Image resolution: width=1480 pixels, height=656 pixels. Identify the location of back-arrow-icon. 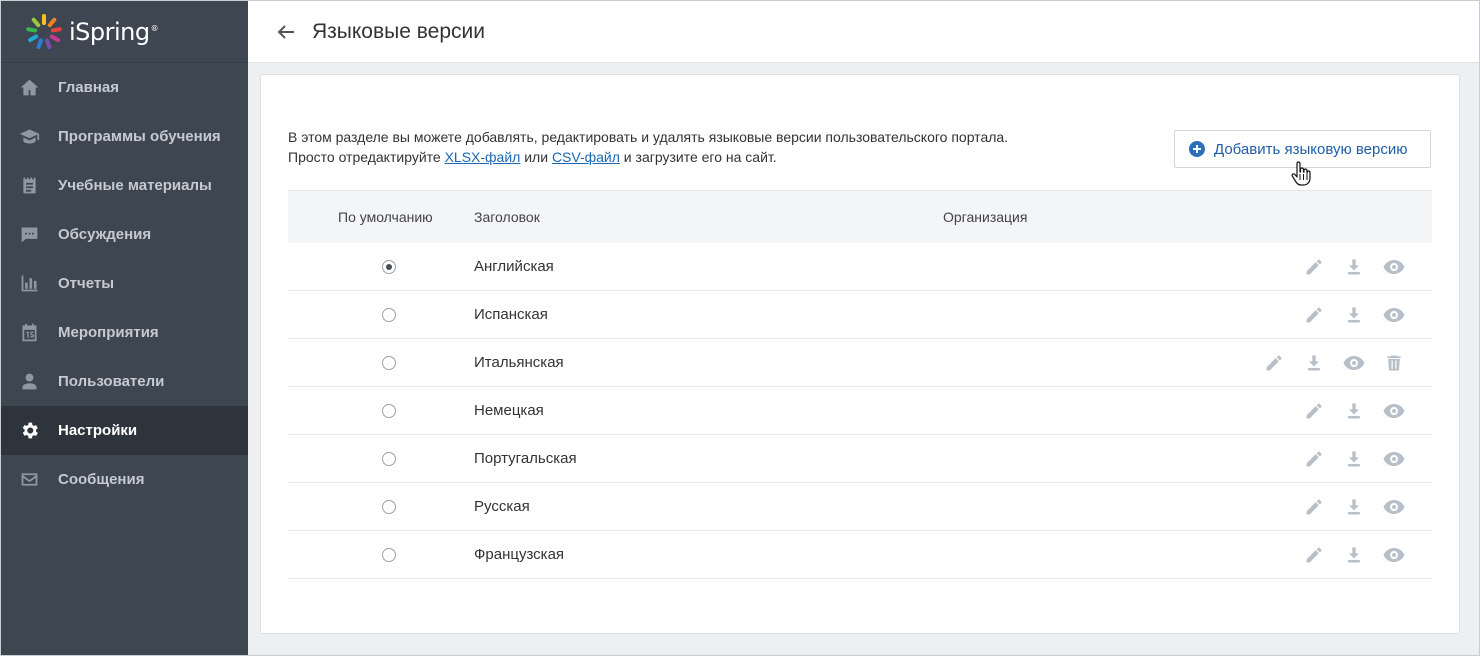
(287, 32).